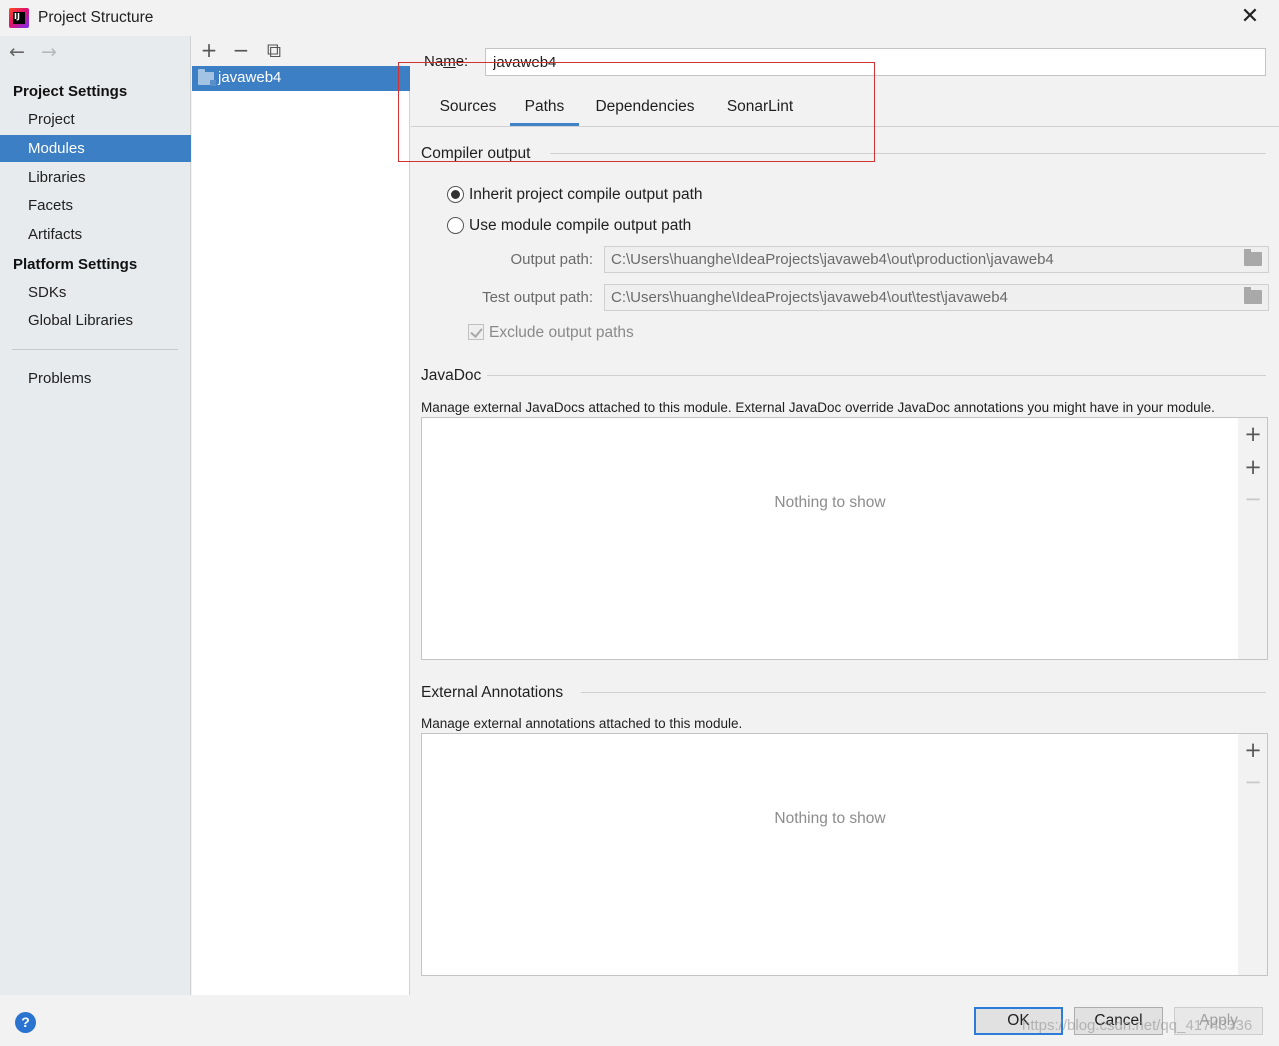 This screenshot has height=1046, width=1279. I want to click on sidebar-item-sdks: SDKs, so click(95, 292).